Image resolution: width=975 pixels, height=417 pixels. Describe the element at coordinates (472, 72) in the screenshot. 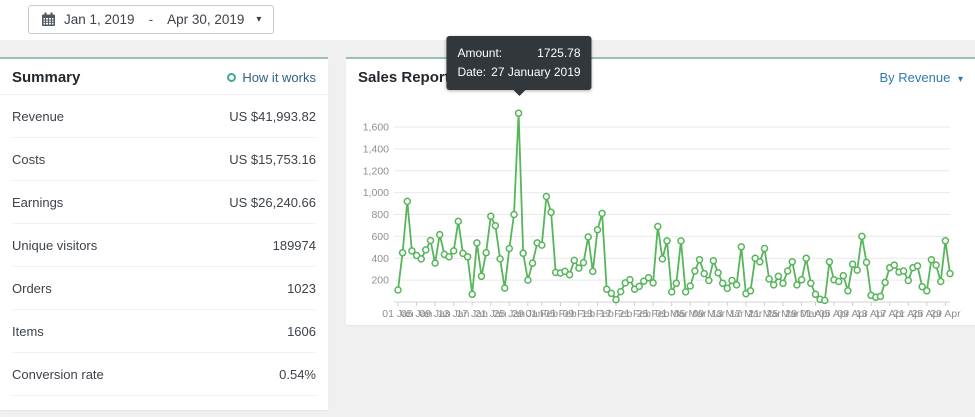

I see `tooltip-date-label: Date:` at that location.